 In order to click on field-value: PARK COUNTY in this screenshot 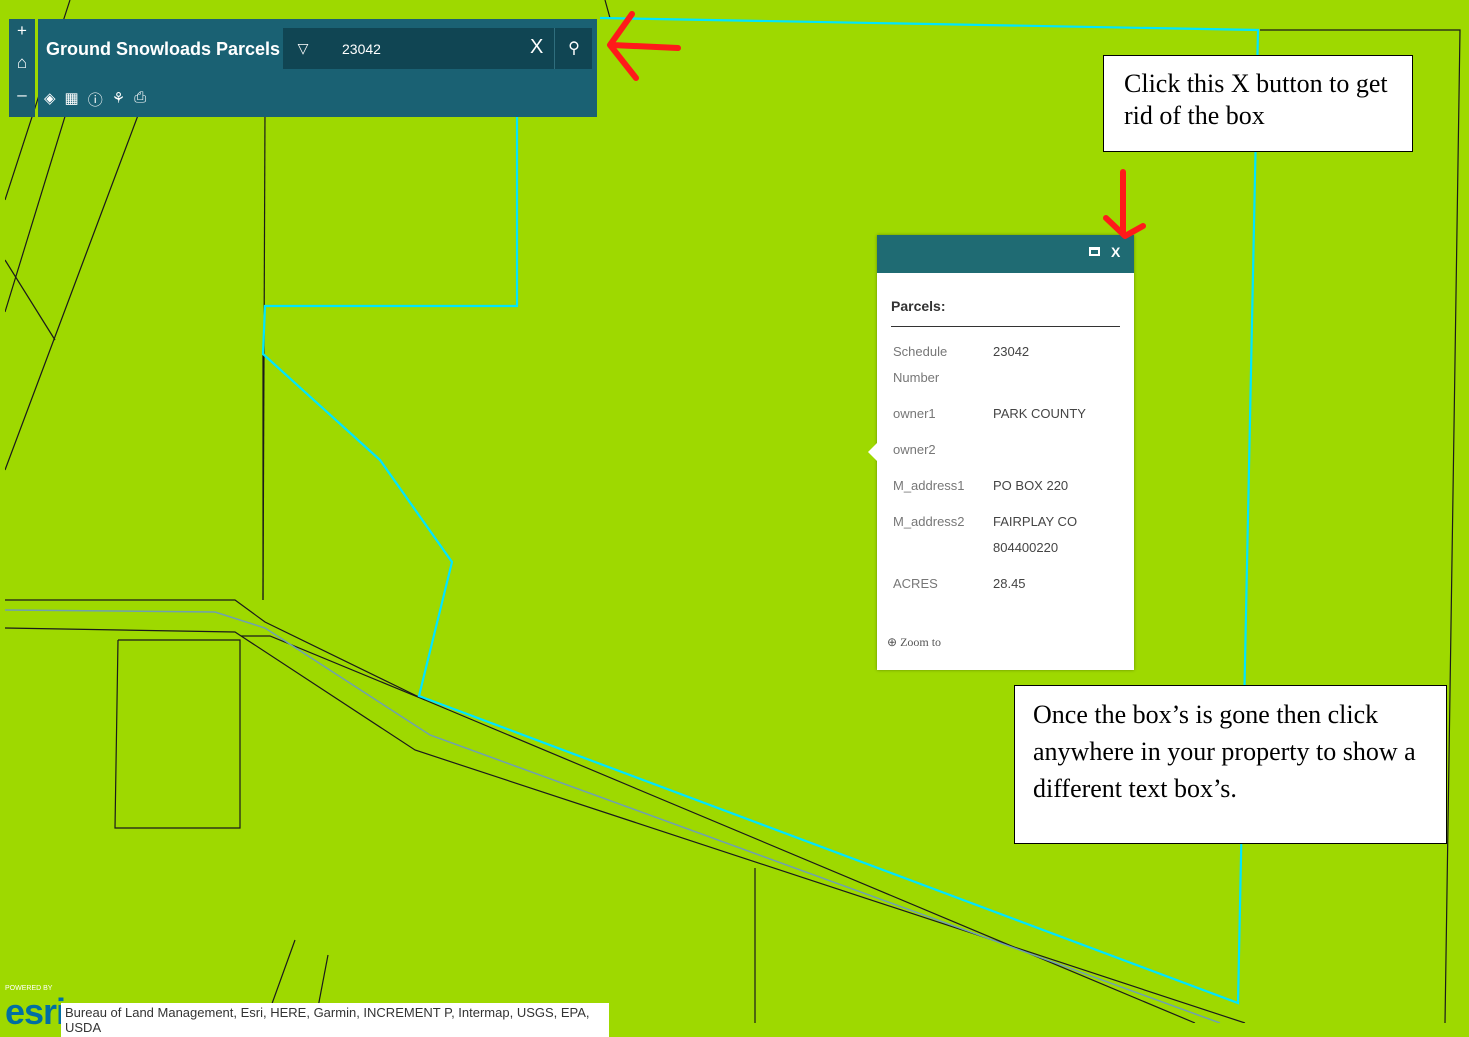, I will do `click(1039, 413)`.